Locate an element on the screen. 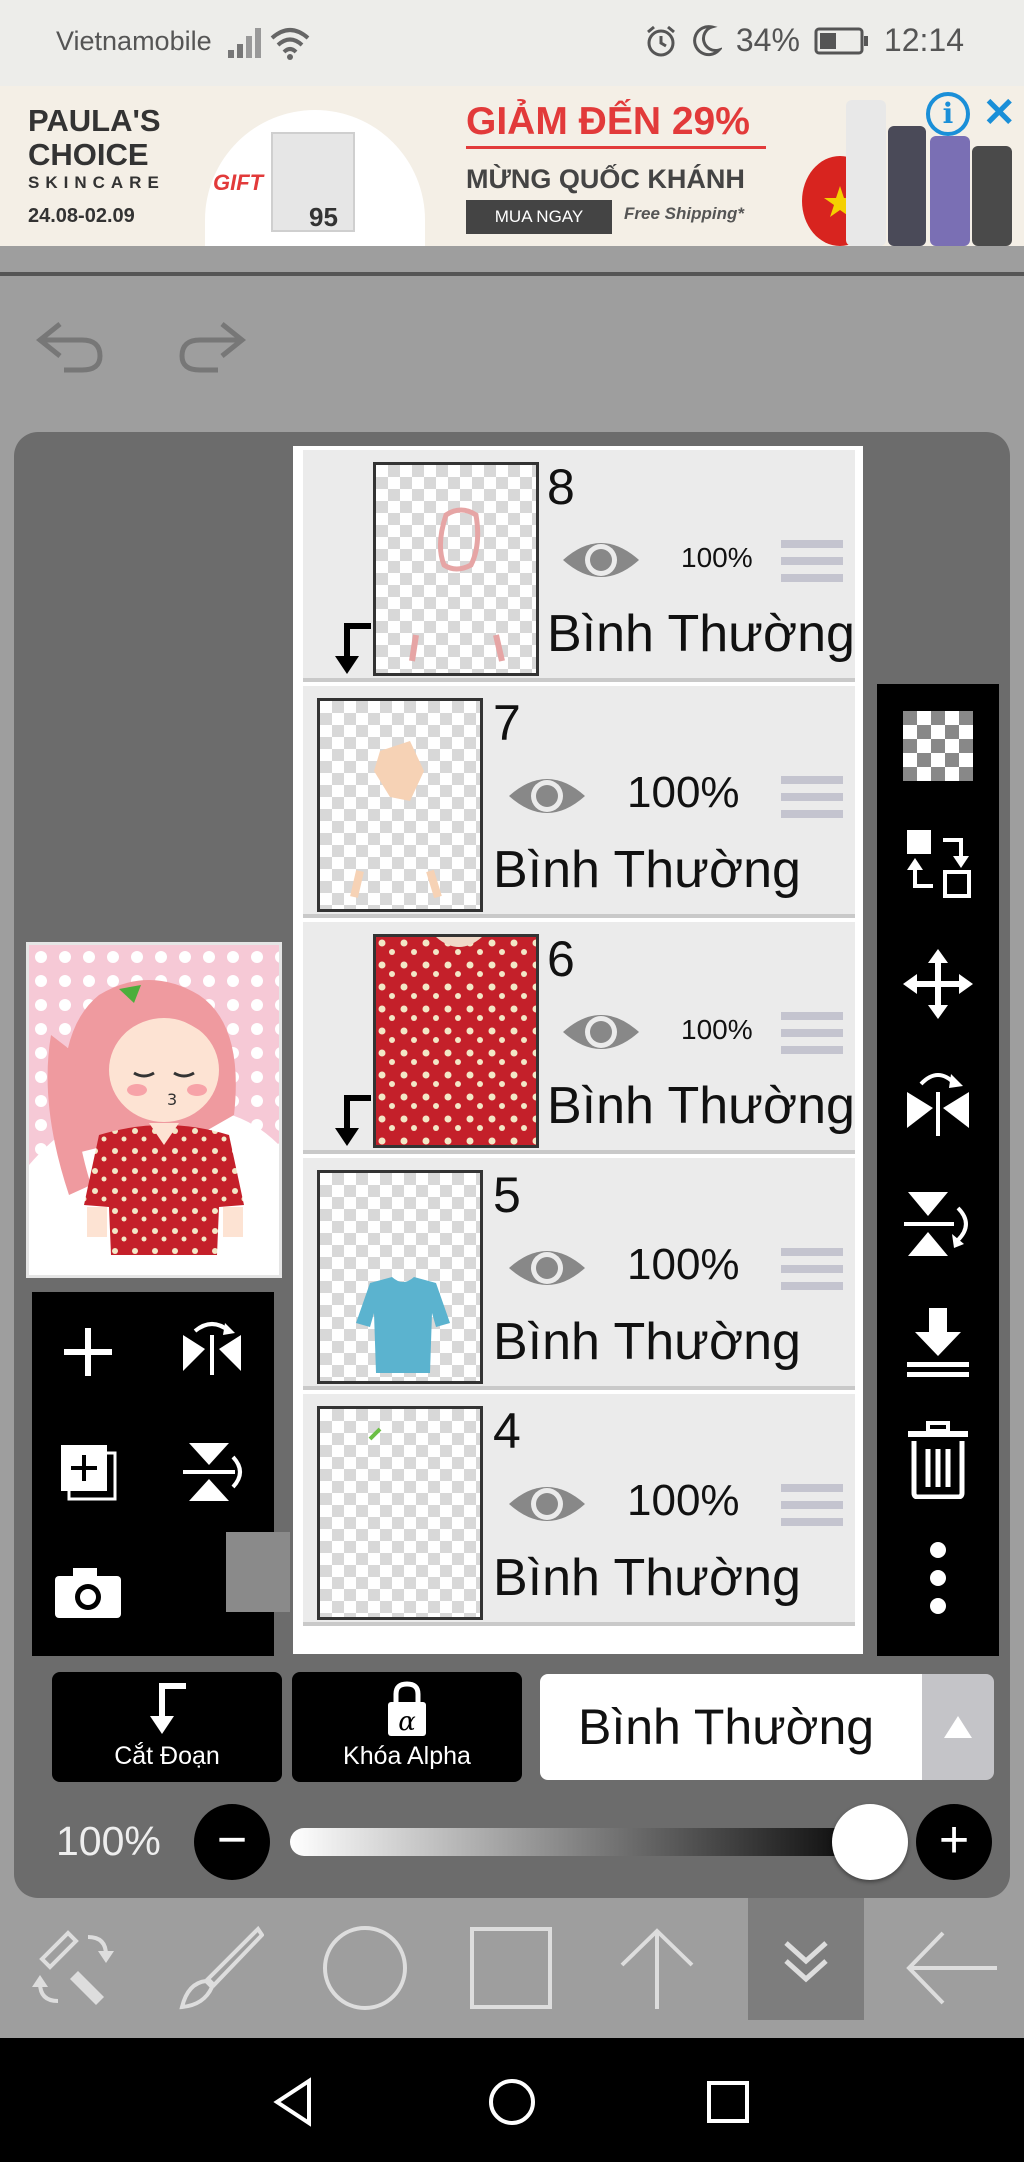 Image resolution: width=1024 pixels, height=2162 pixels. camera-button is located at coordinates (88, 1592).